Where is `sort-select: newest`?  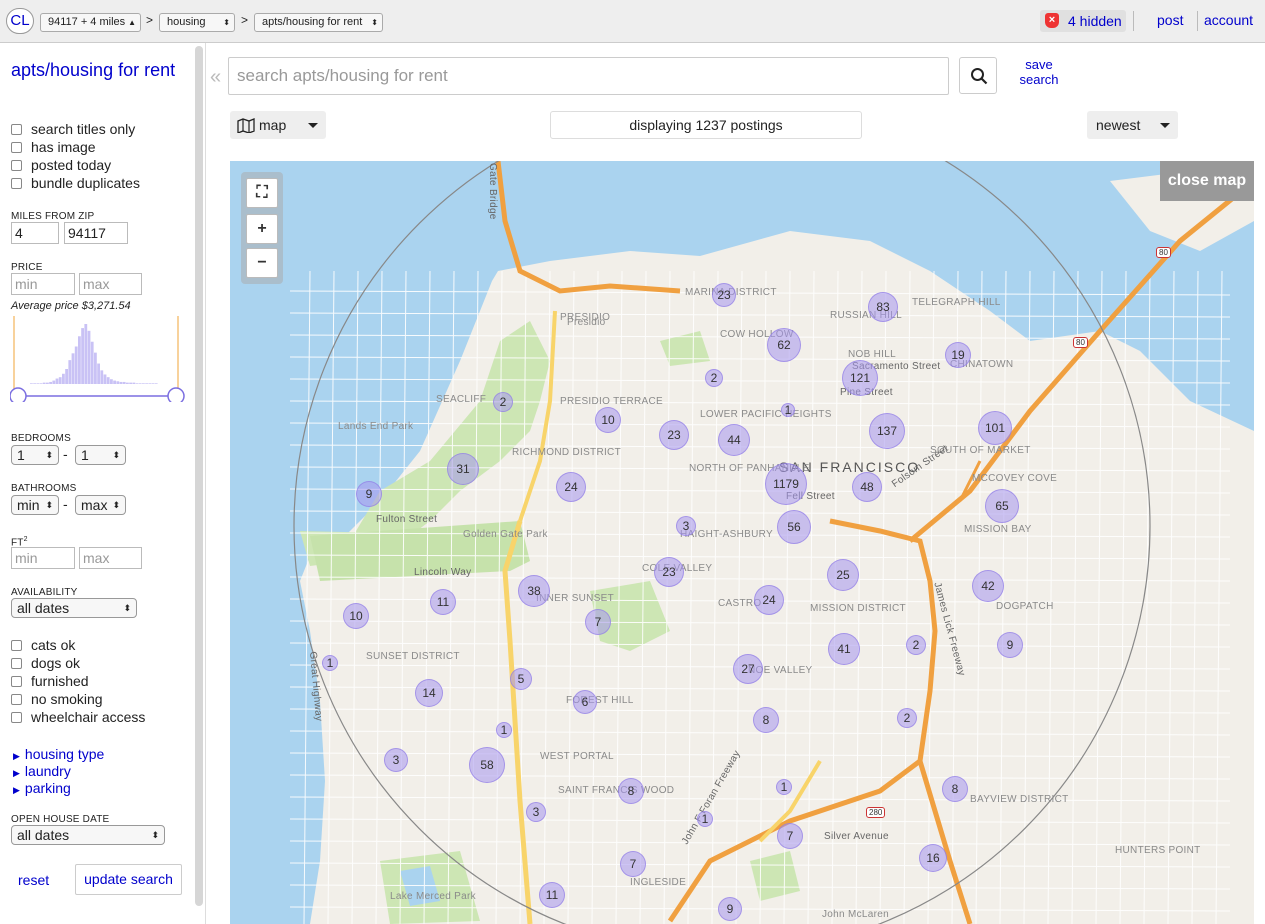
sort-select: newest is located at coordinates (1132, 125).